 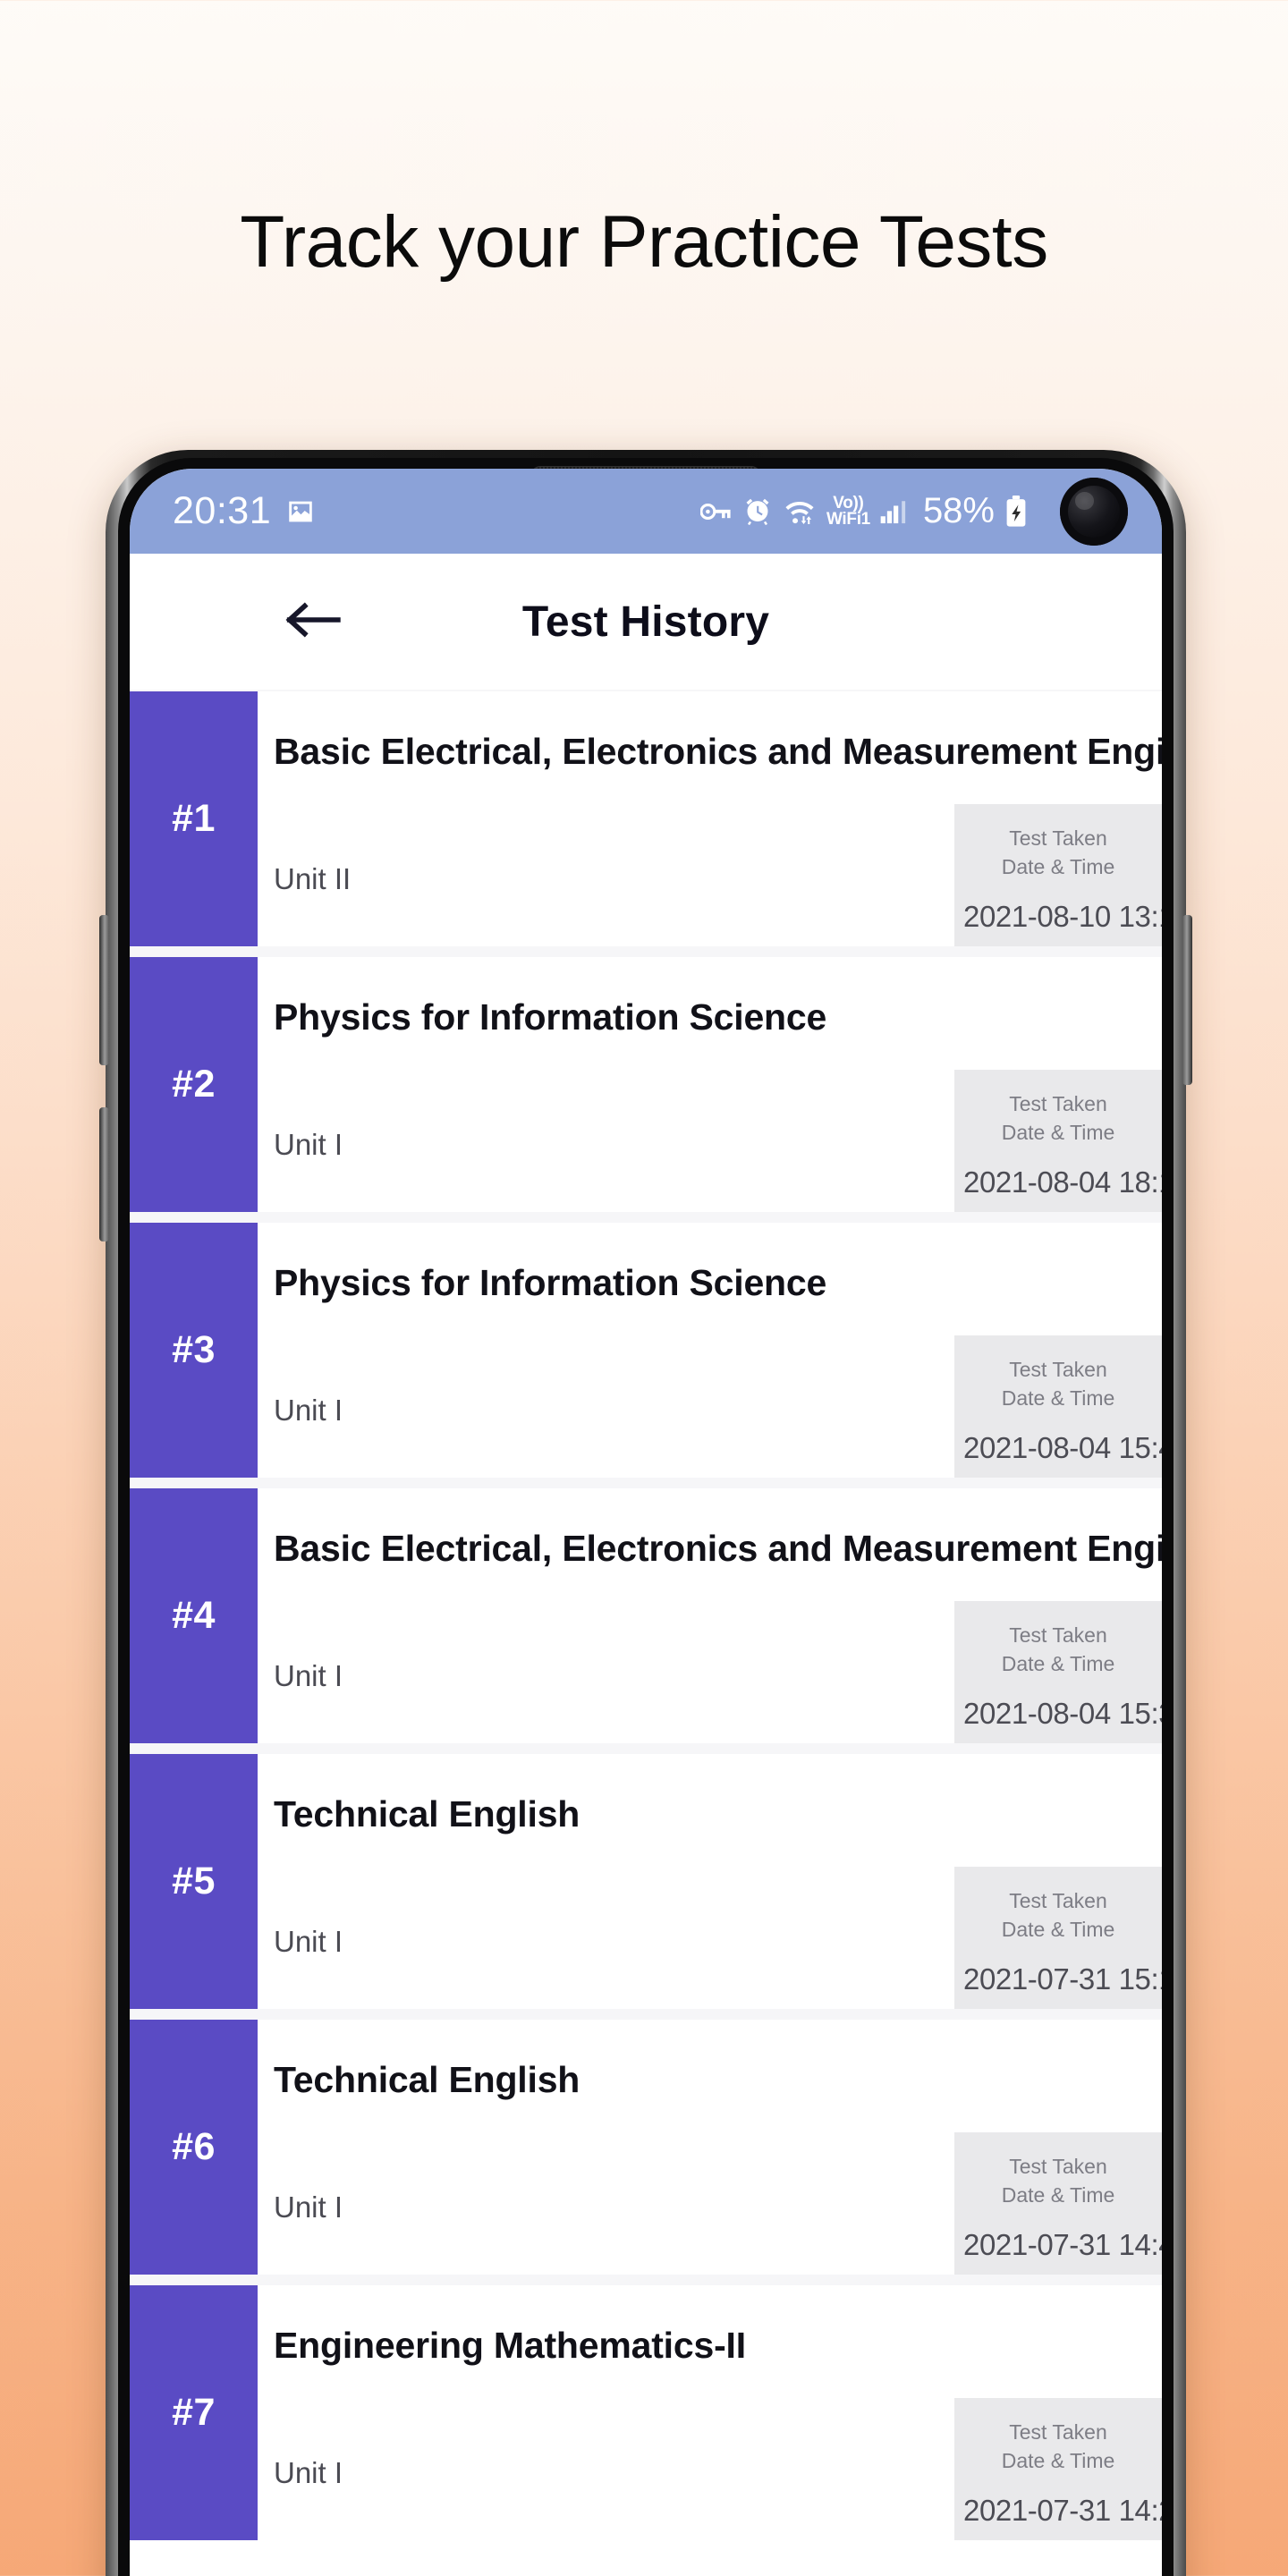 I want to click on test-taken-datetime: 2021-07-31 14:22, so click(x=1062, y=2510).